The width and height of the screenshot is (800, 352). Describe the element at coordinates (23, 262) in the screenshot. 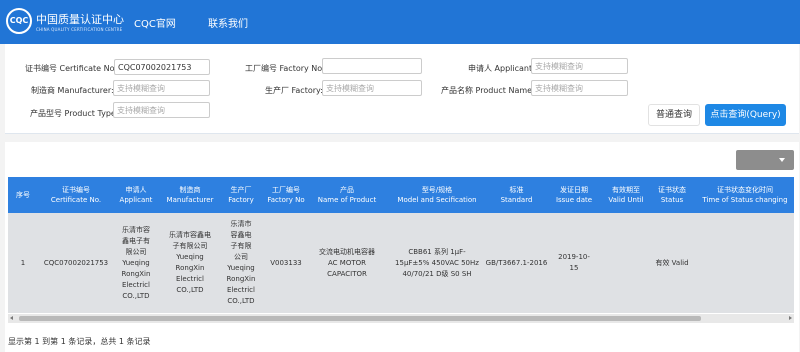

I see `cell-index: 1` at that location.